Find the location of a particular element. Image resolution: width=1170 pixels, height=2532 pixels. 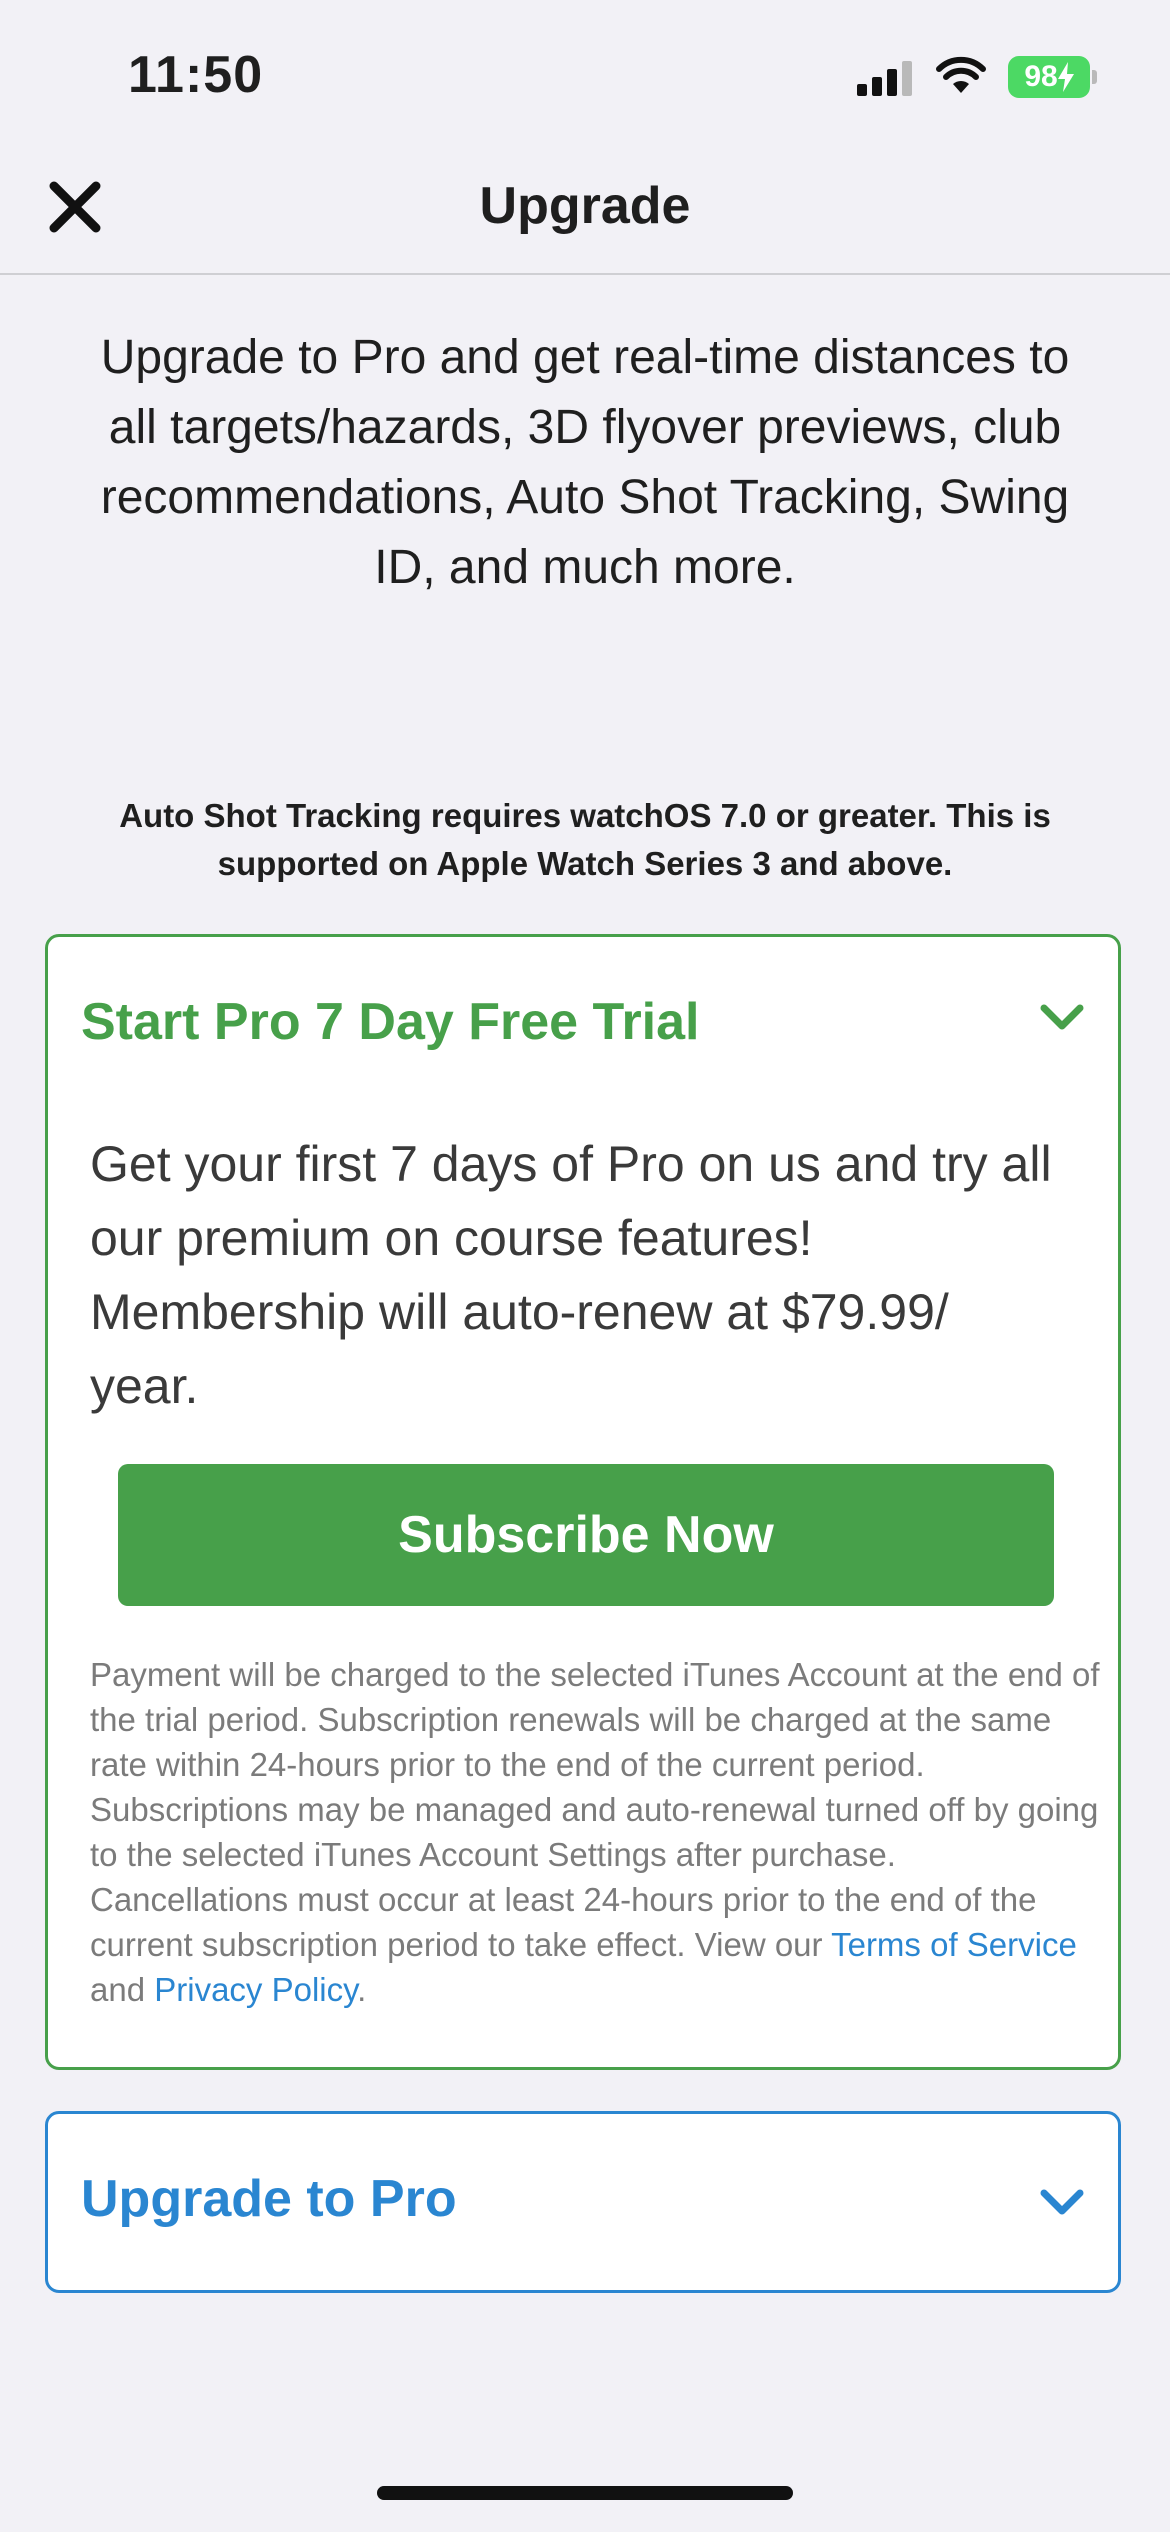

free-trial-header: Start Pro 7 Day Free Trial is located at coordinates (390, 1022).